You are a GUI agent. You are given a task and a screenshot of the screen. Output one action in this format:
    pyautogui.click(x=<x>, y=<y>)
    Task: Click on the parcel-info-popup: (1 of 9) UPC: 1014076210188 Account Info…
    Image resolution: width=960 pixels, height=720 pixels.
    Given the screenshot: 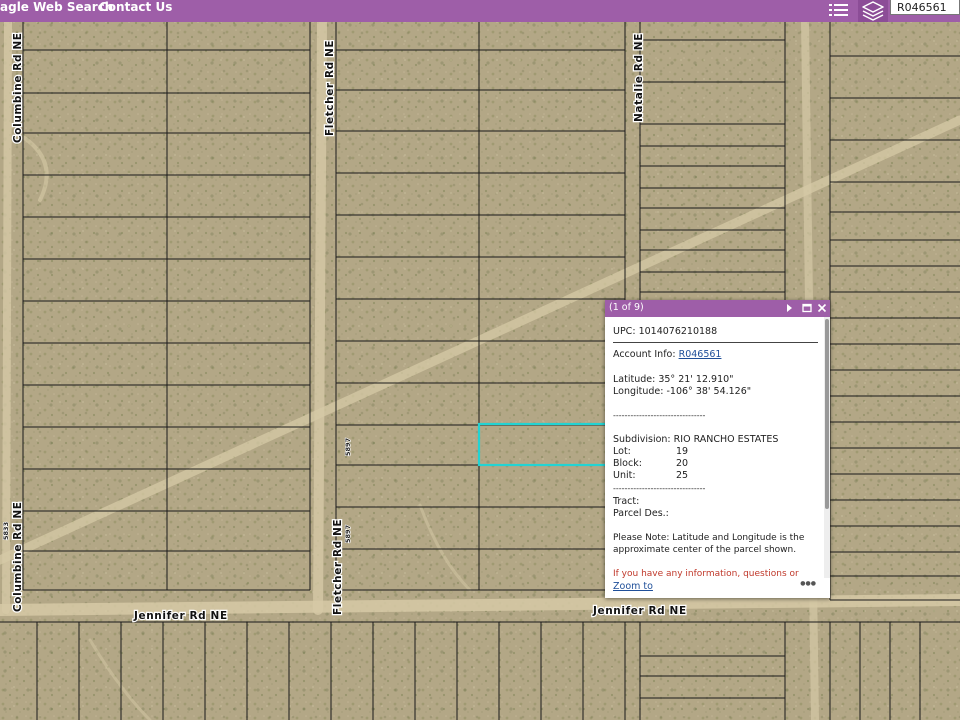 What is the action you would take?
    pyautogui.click(x=717, y=449)
    